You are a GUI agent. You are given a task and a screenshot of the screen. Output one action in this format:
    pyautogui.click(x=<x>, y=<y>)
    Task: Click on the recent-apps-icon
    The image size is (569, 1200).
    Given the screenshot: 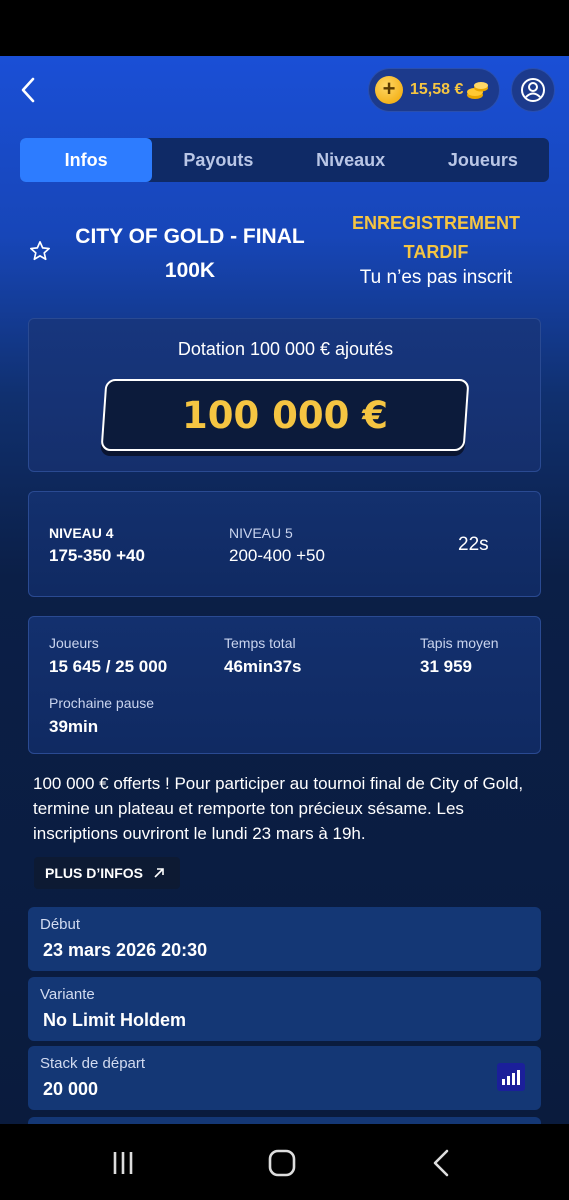 What is the action you would take?
    pyautogui.click(x=123, y=1163)
    